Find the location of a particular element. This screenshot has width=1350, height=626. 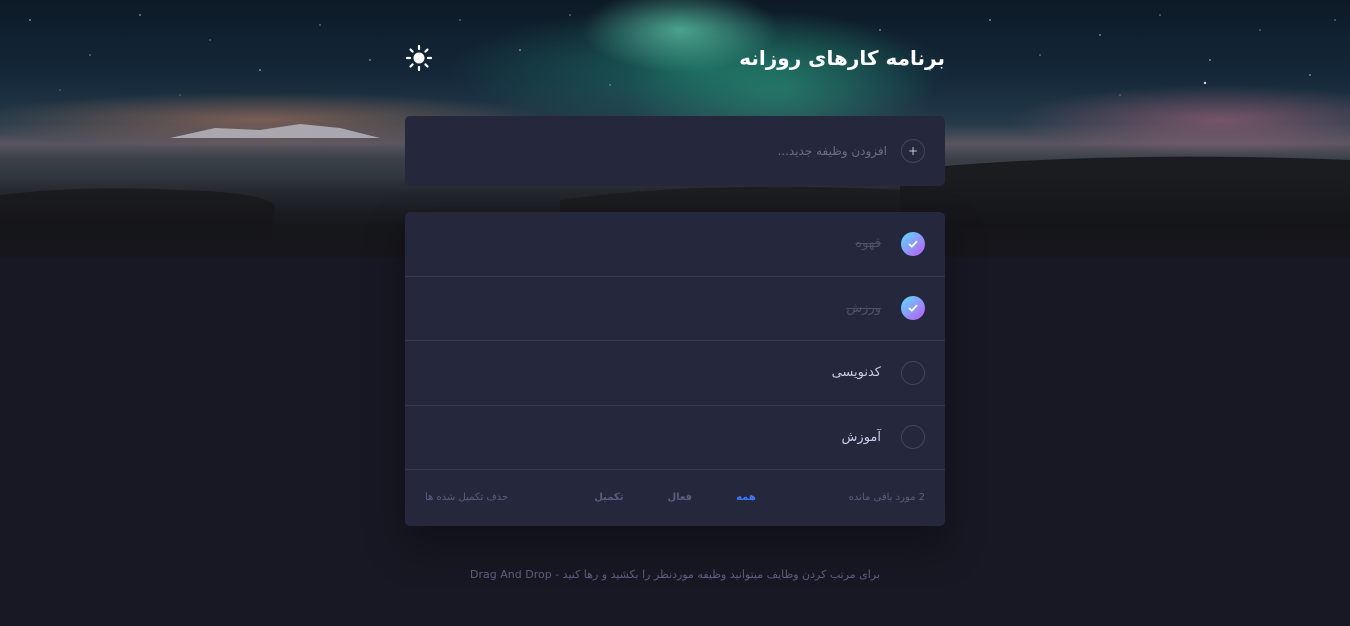

todo-label: کدنویسی is located at coordinates (856, 373).